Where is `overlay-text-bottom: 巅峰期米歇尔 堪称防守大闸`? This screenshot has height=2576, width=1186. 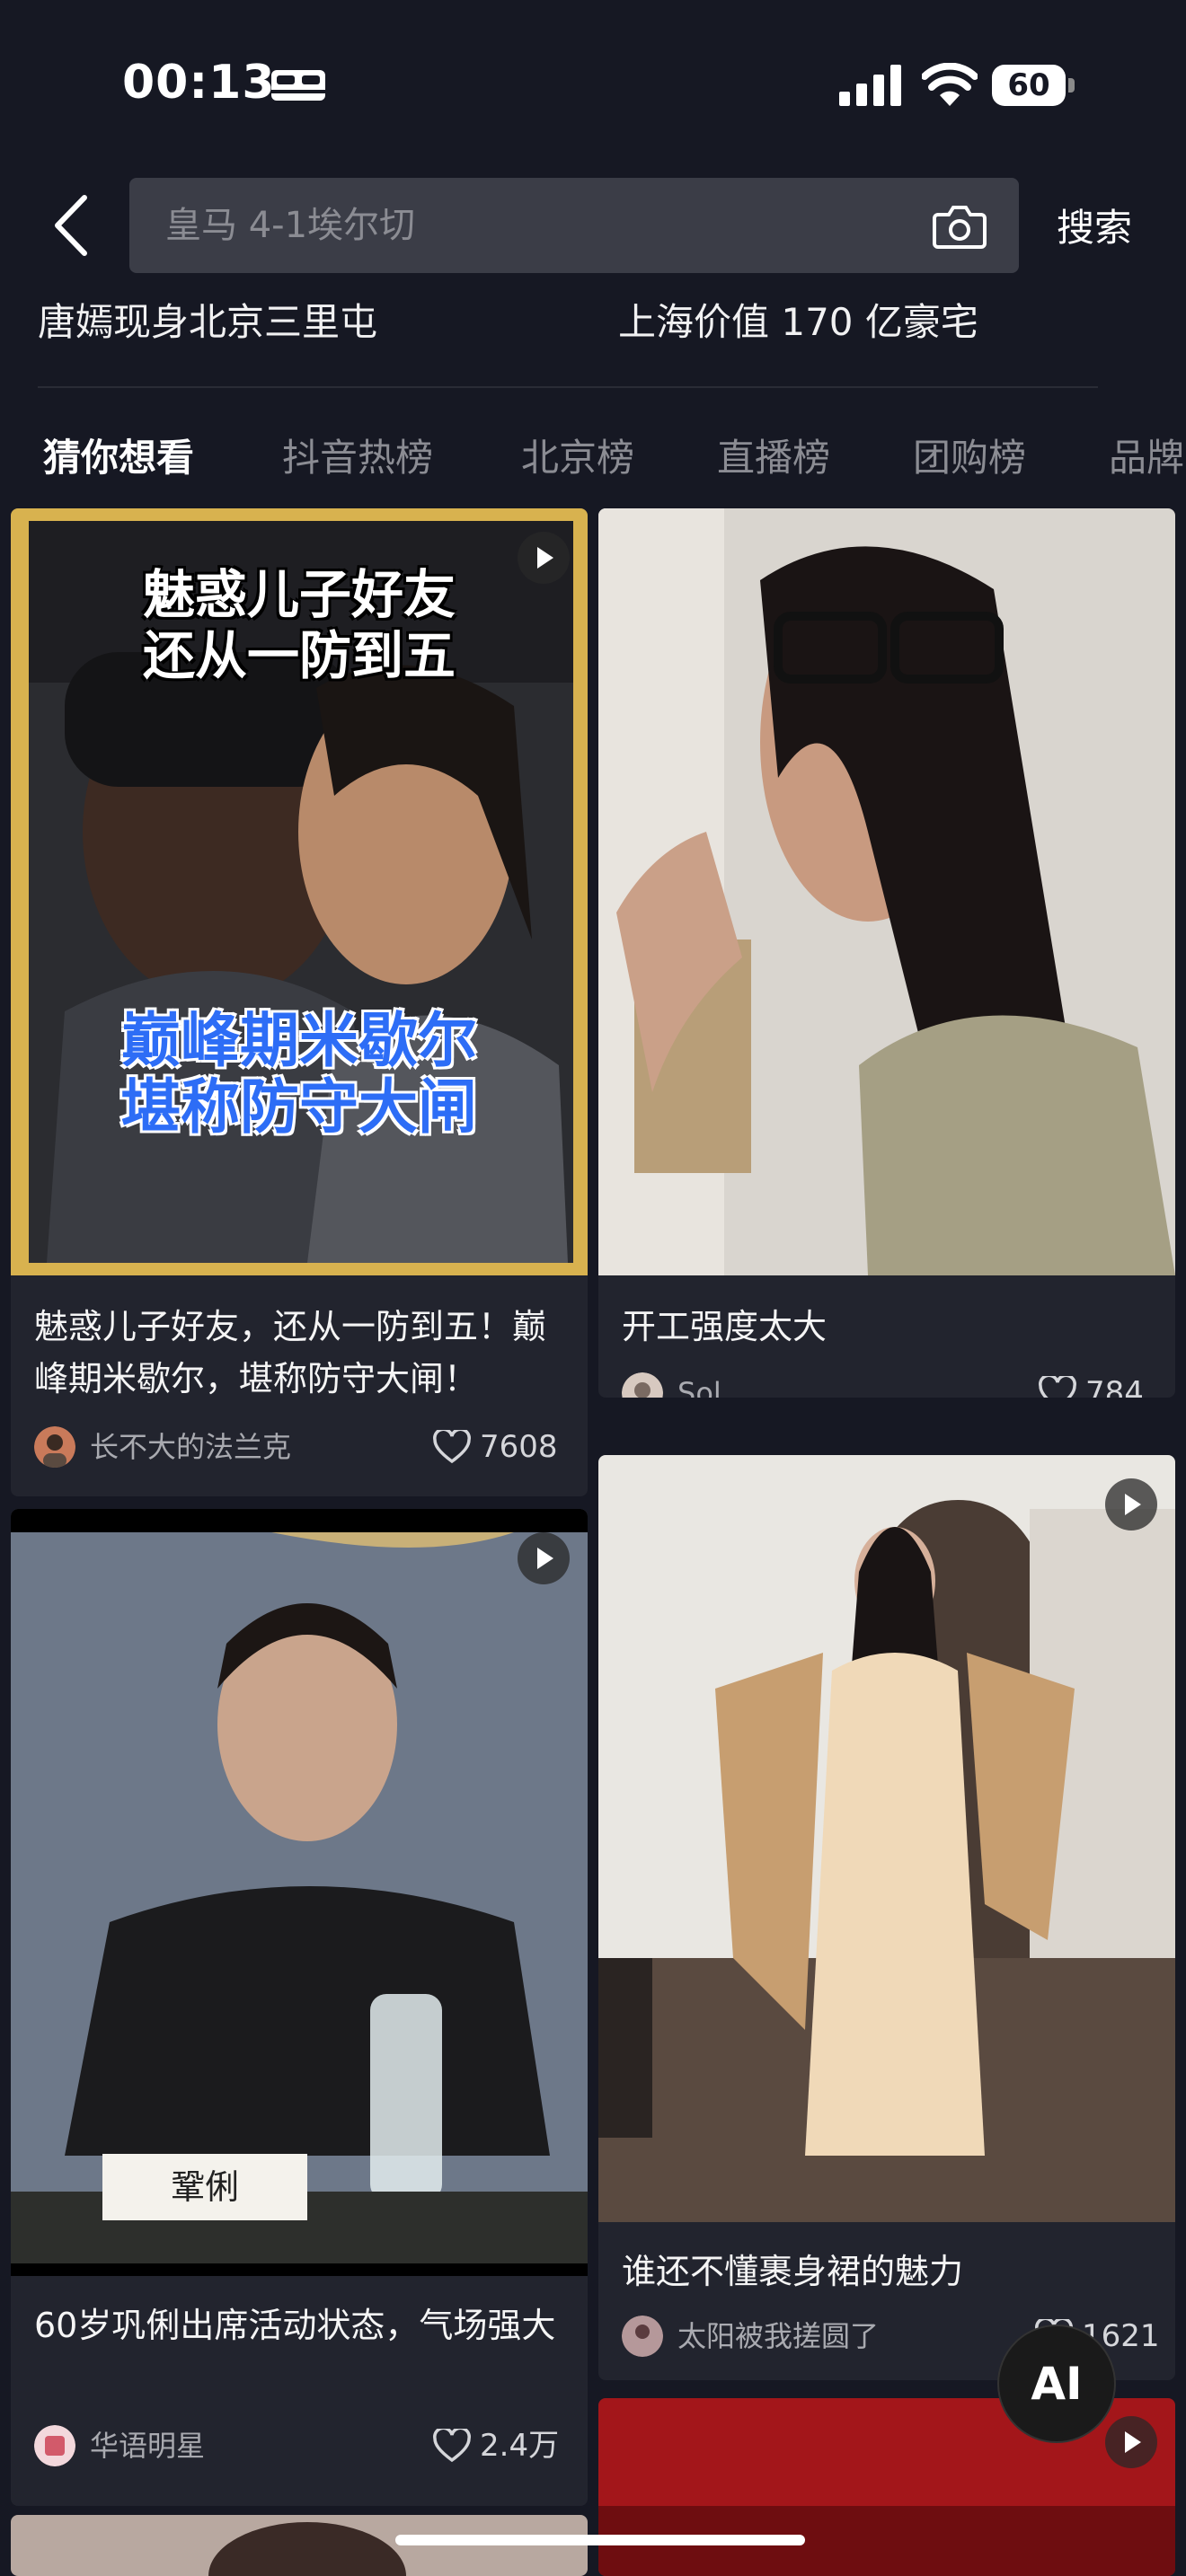
overlay-text-bottom: 巅峰期米歇尔 堪称防守大闸 is located at coordinates (299, 1074).